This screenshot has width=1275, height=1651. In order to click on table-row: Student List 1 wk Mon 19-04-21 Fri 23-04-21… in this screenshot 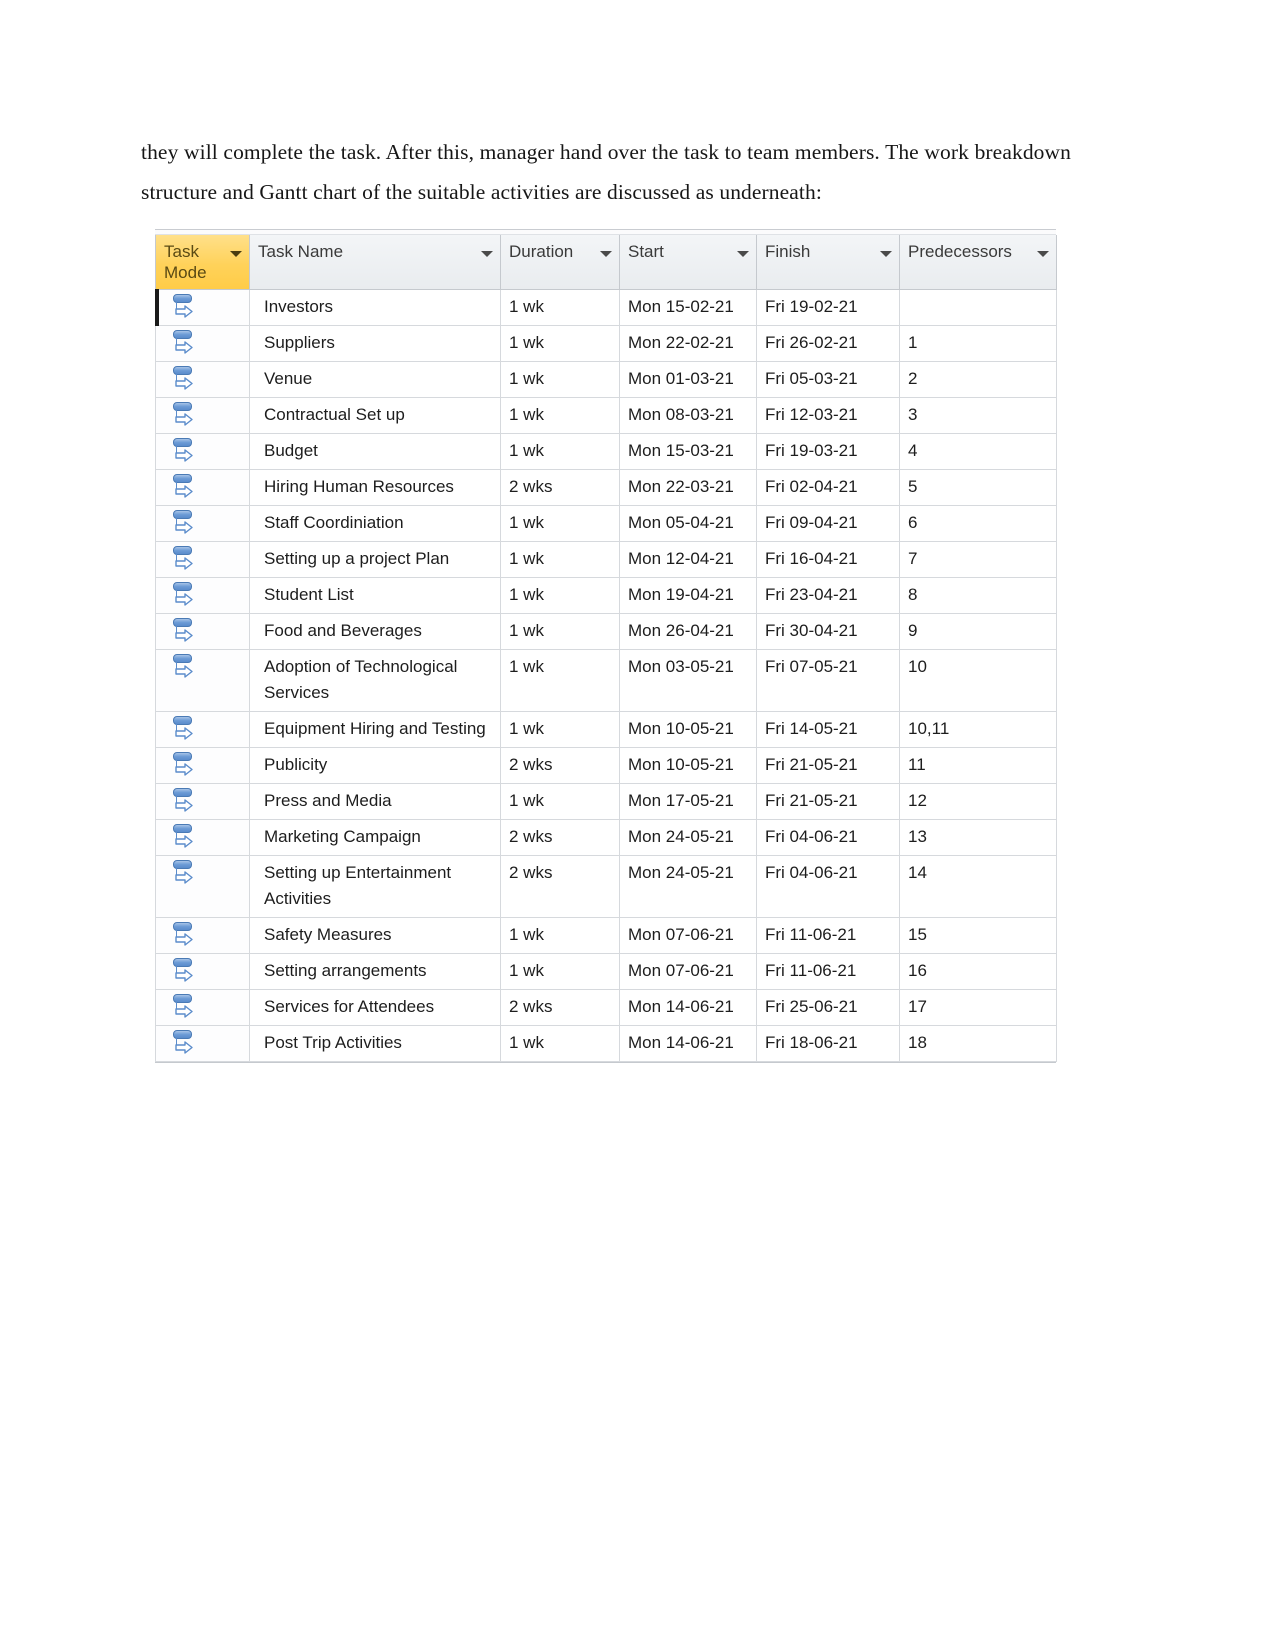, I will do `click(606, 595)`.